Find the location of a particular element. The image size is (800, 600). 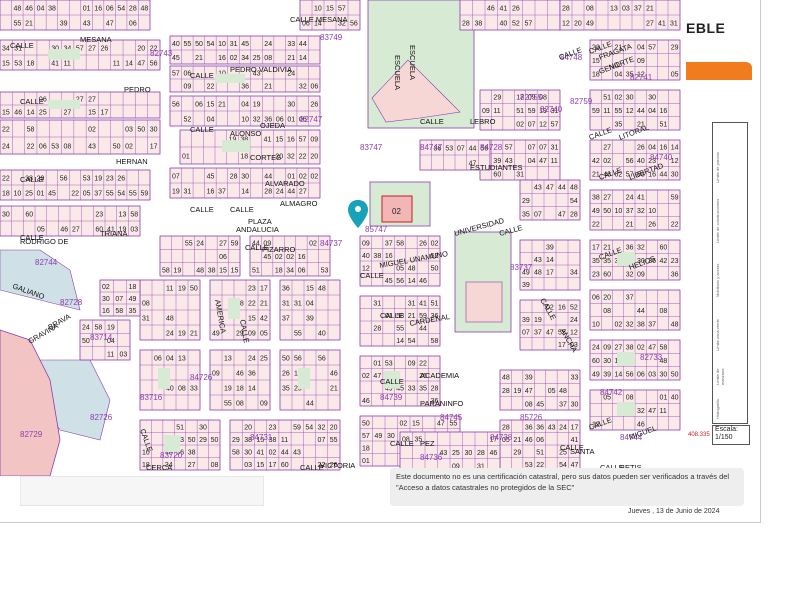

parcel-number: 42 is located at coordinates (664, 261).